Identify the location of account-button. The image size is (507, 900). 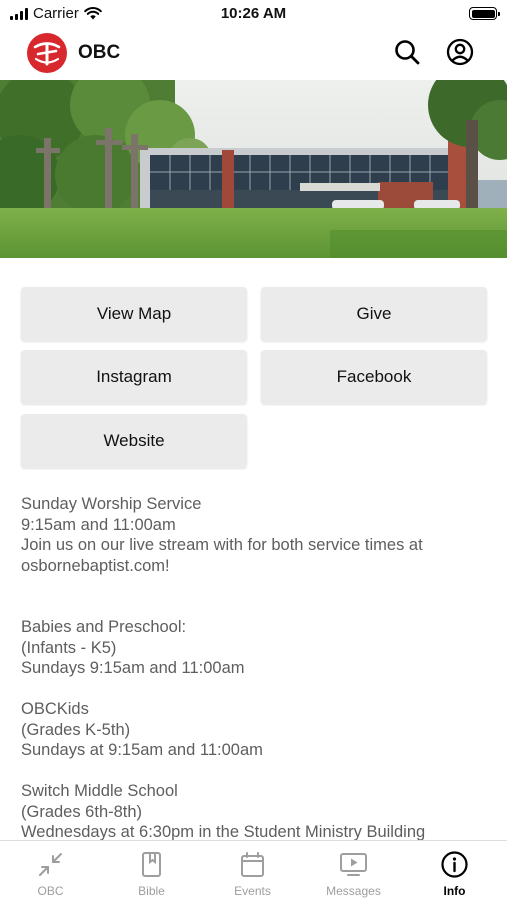
(460, 52).